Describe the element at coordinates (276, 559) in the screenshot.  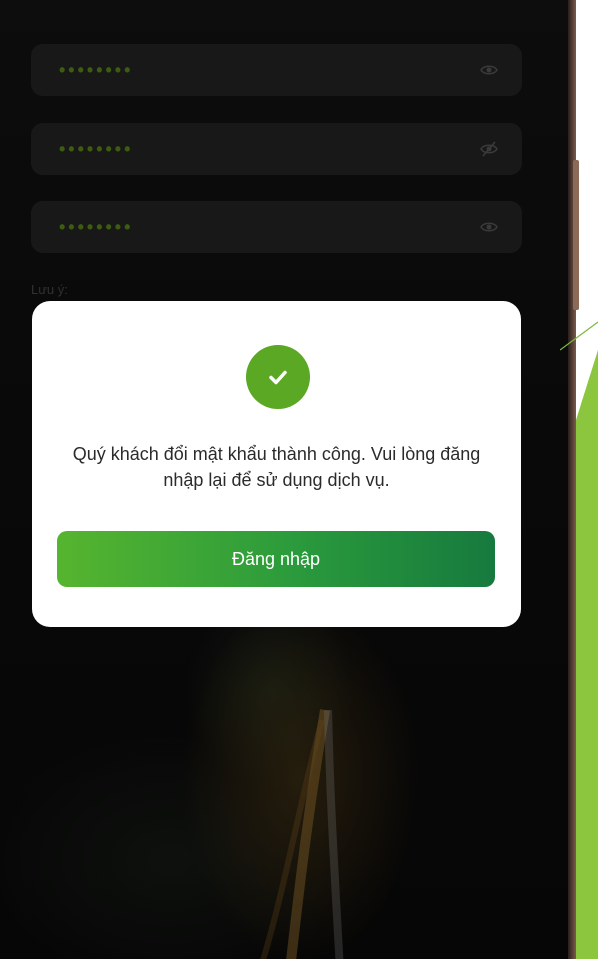
I see `login-button: Đăng nhập` at that location.